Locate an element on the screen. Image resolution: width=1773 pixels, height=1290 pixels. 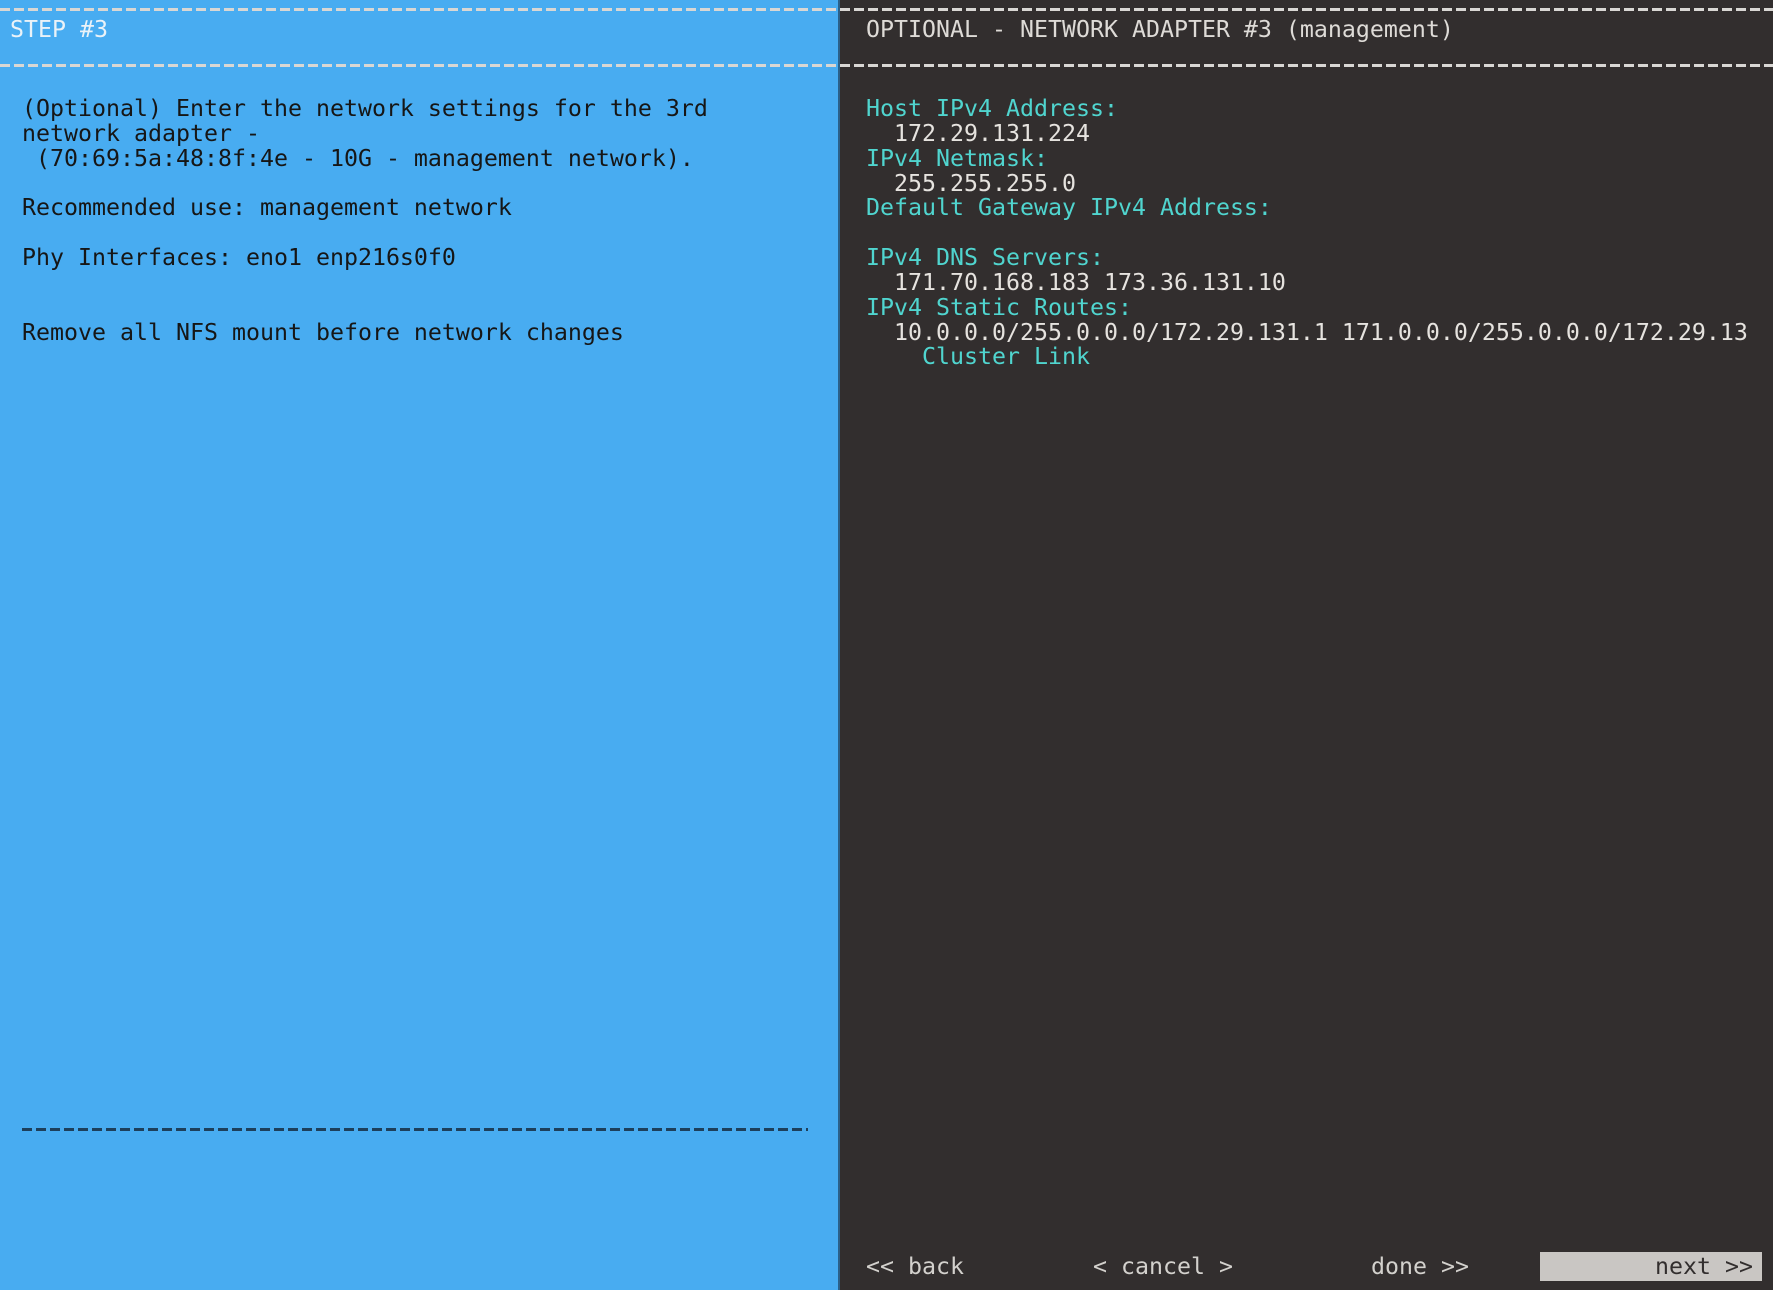
field-value: 172.29.131.224 is located at coordinates (1319, 134).